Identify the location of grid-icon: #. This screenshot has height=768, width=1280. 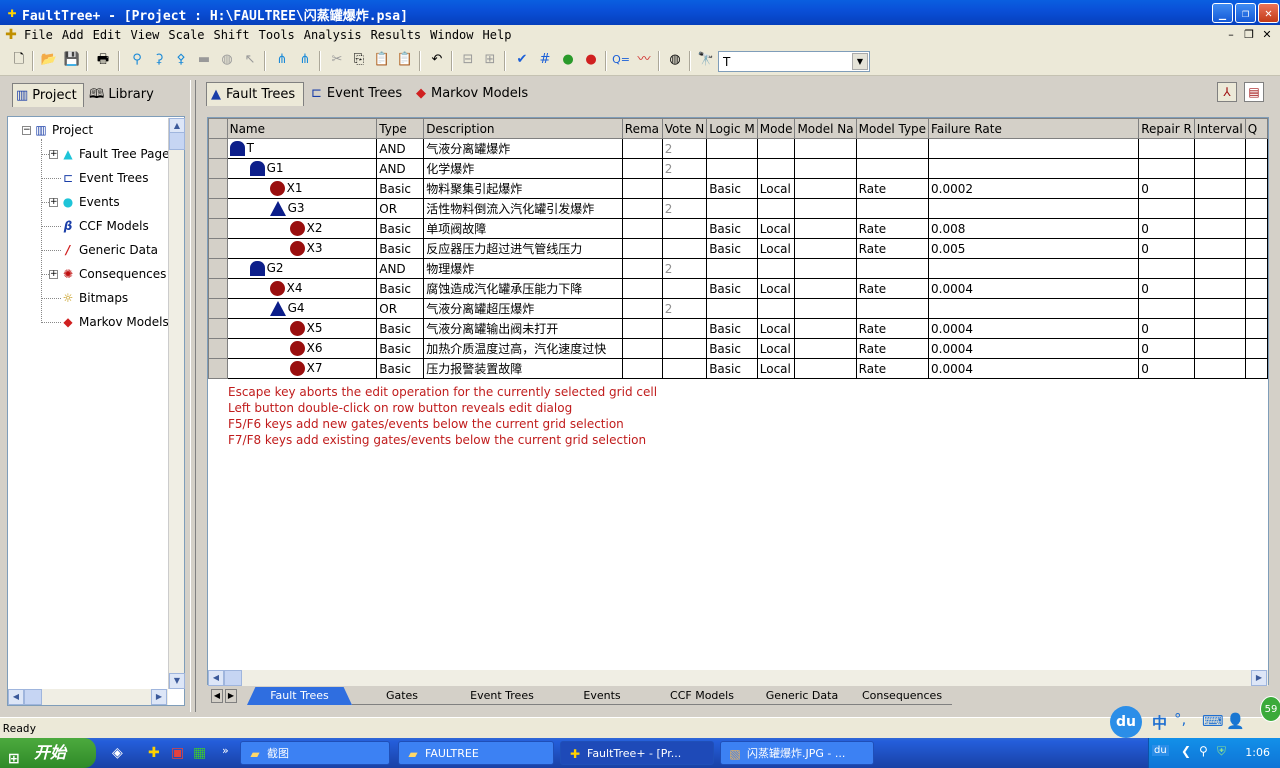
(545, 60).